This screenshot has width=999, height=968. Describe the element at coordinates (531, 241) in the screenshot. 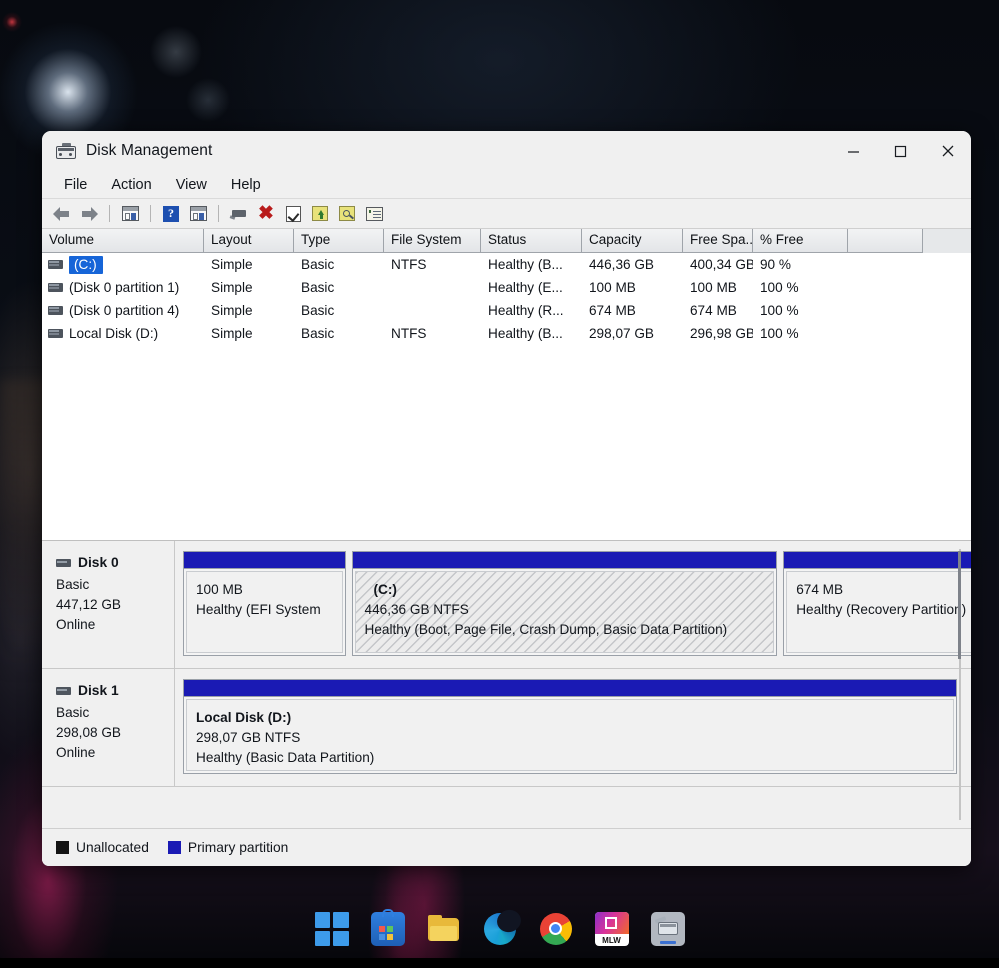

I see `column-header-status: Status` at that location.